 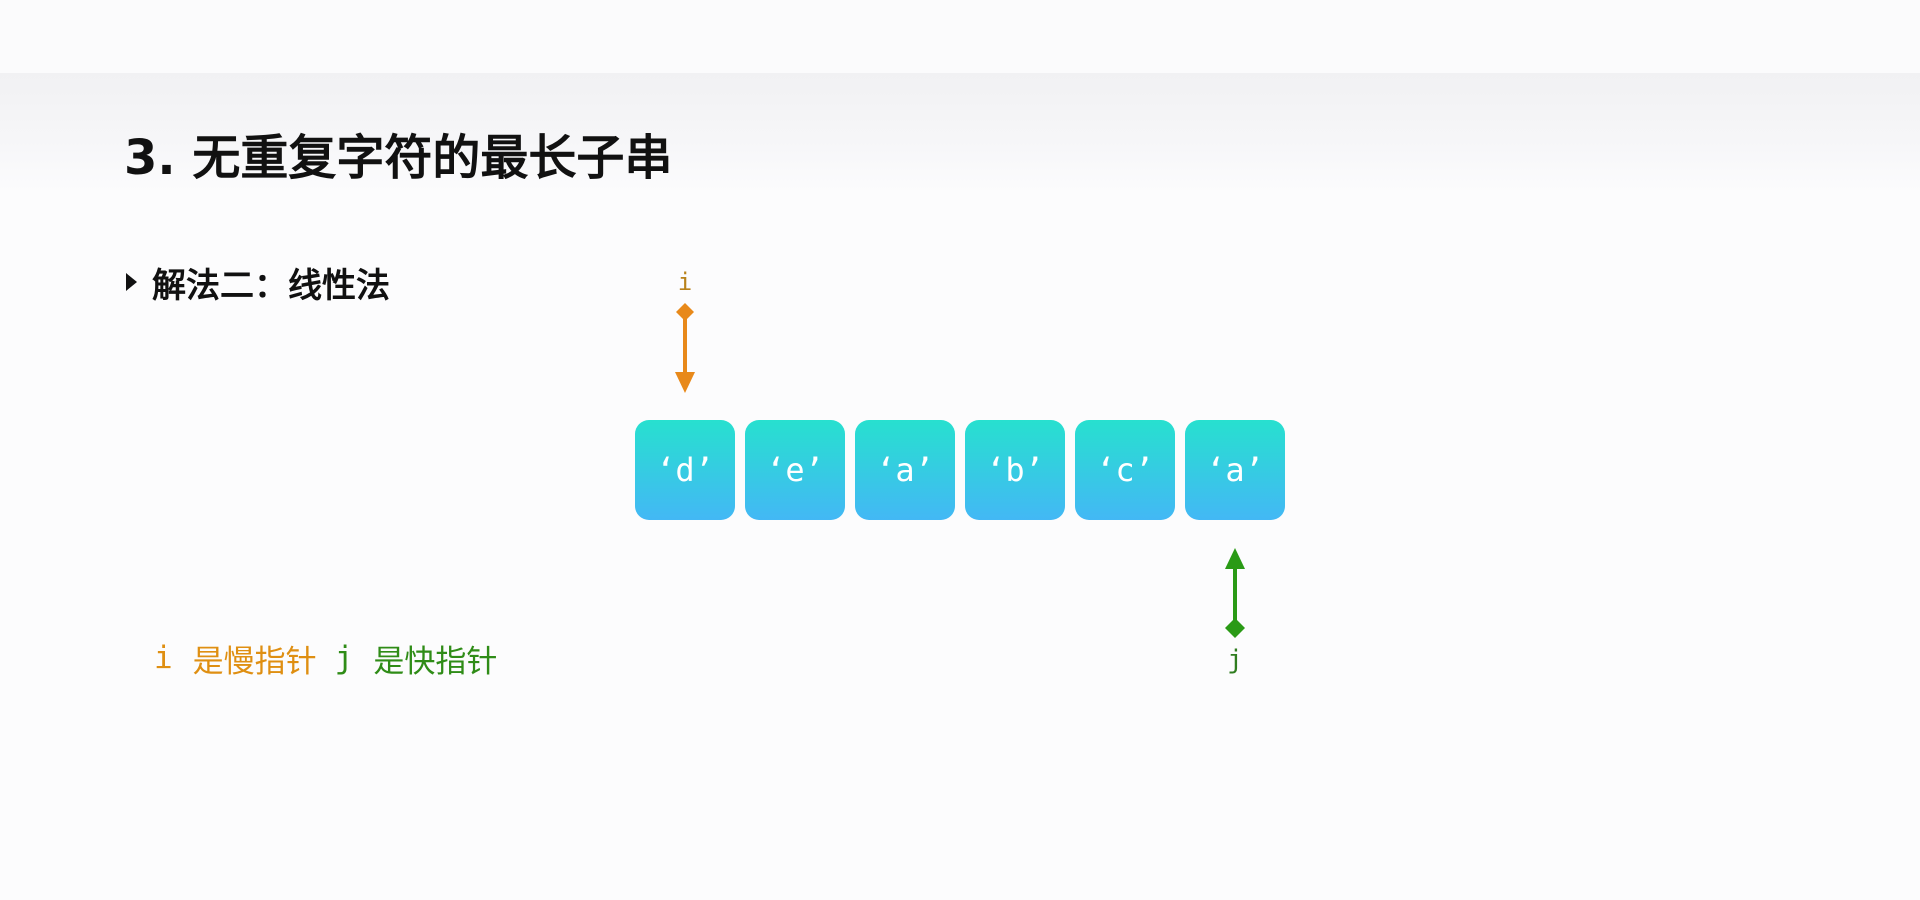 I want to click on array-cell-value: ‘b’, so click(x=1015, y=470).